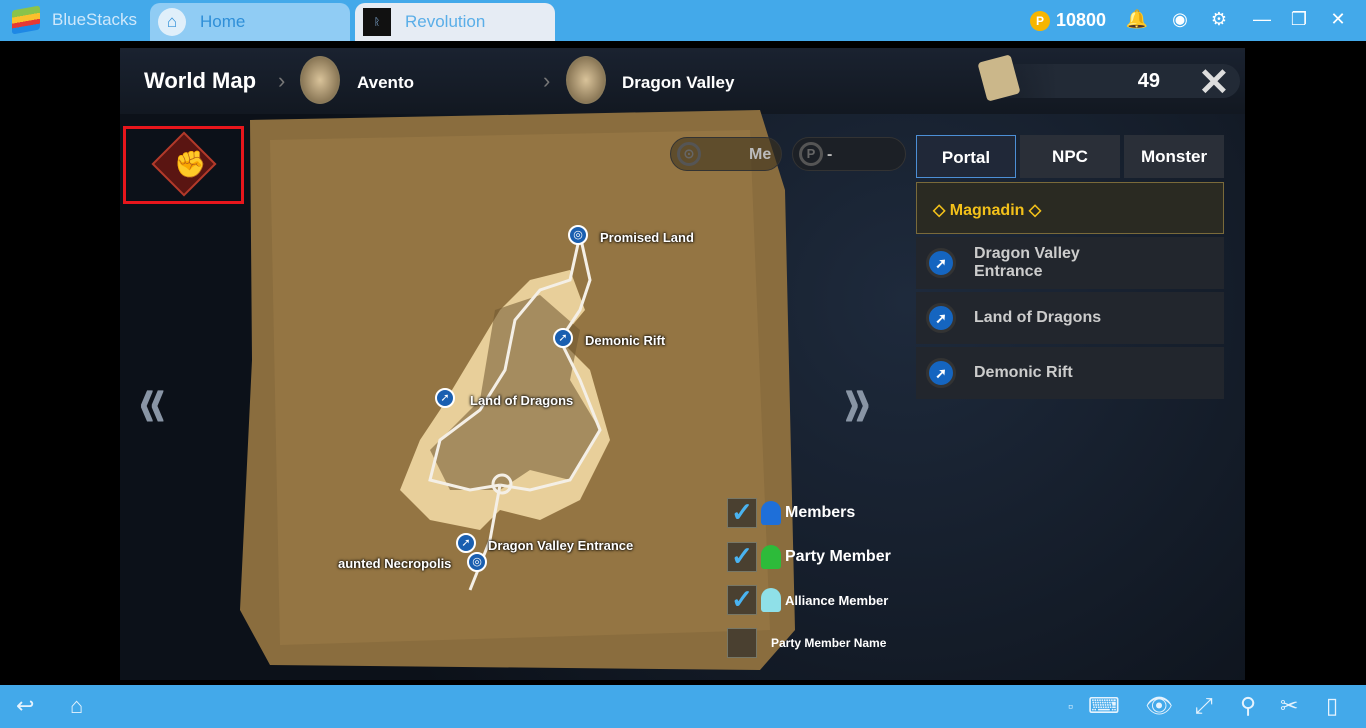  I want to click on location-icon: ⚲, so click(1248, 706).